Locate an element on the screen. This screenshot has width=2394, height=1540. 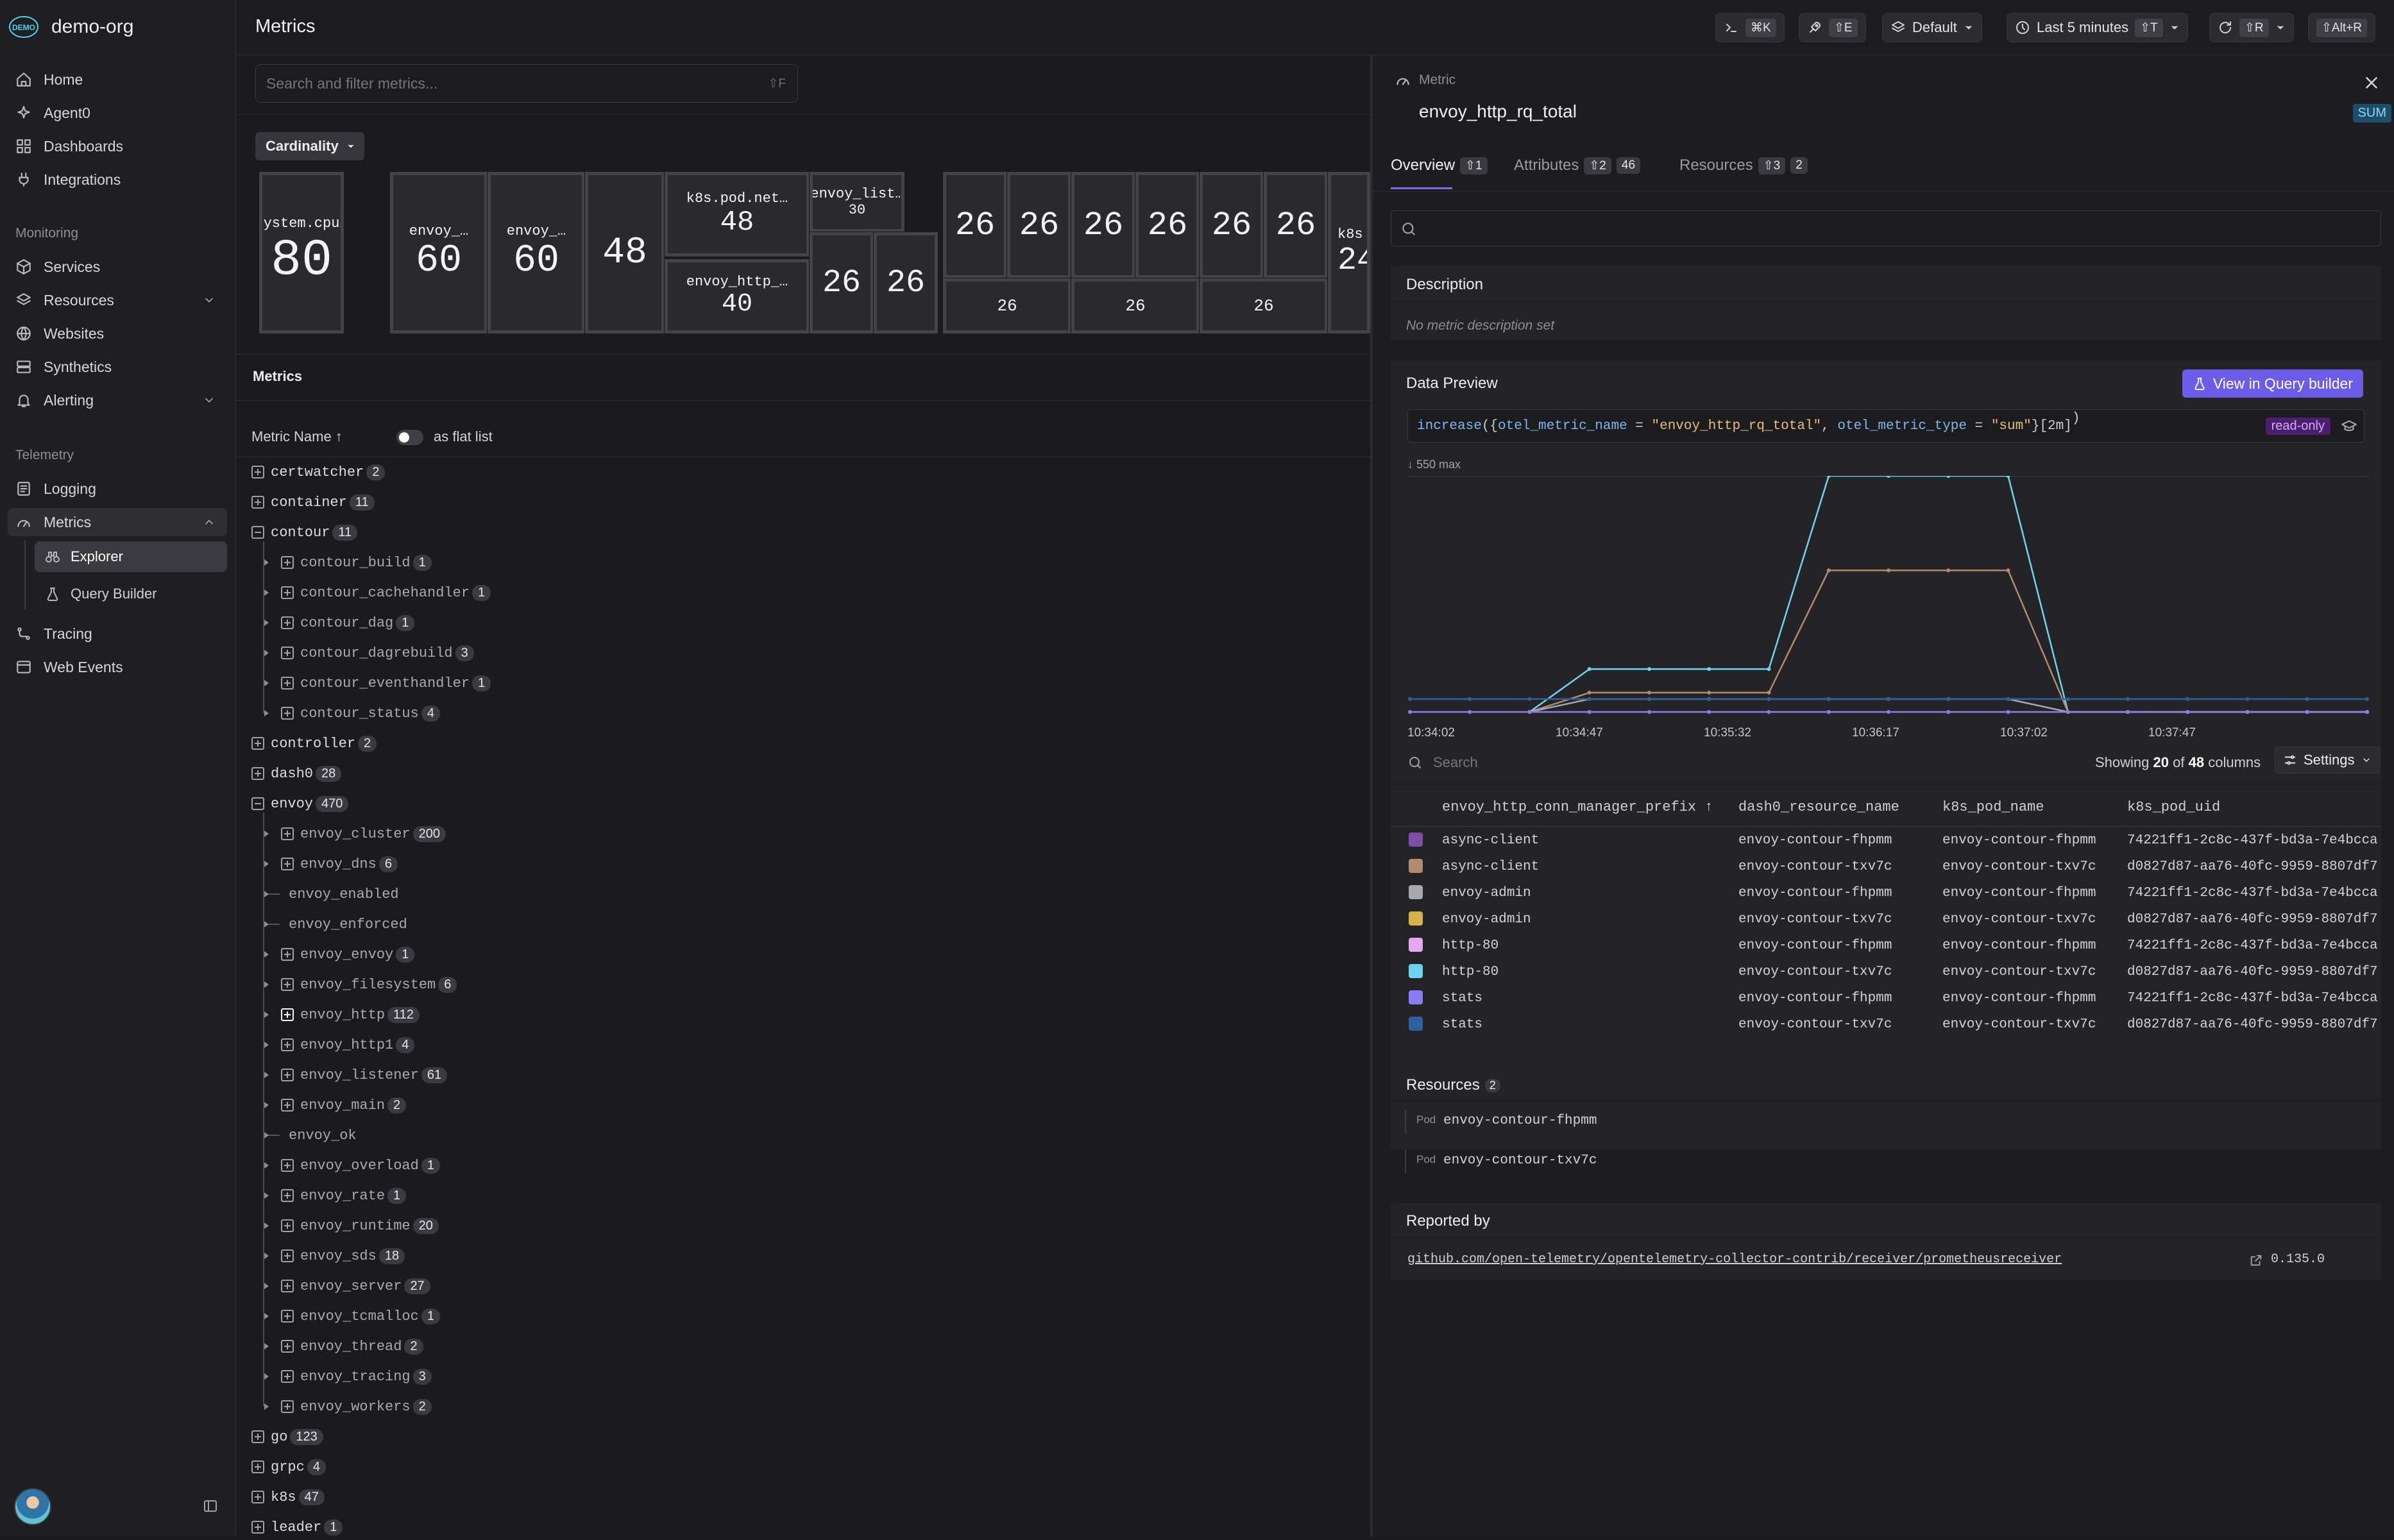
treemap-tile: envoy_http_… 40 is located at coordinates (737, 296).